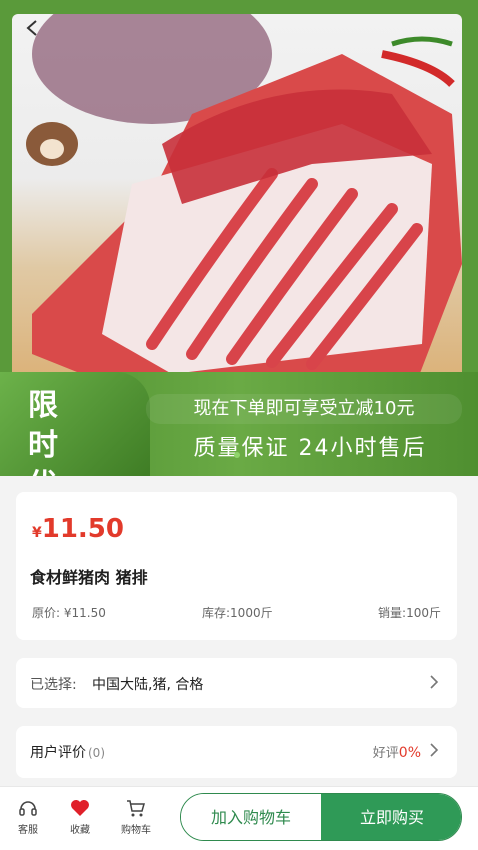 This screenshot has width=478, height=850. Describe the element at coordinates (236, 683) in the screenshot. I see `spec-selector: 已选择: 中国大陆,猪, 合格` at that location.